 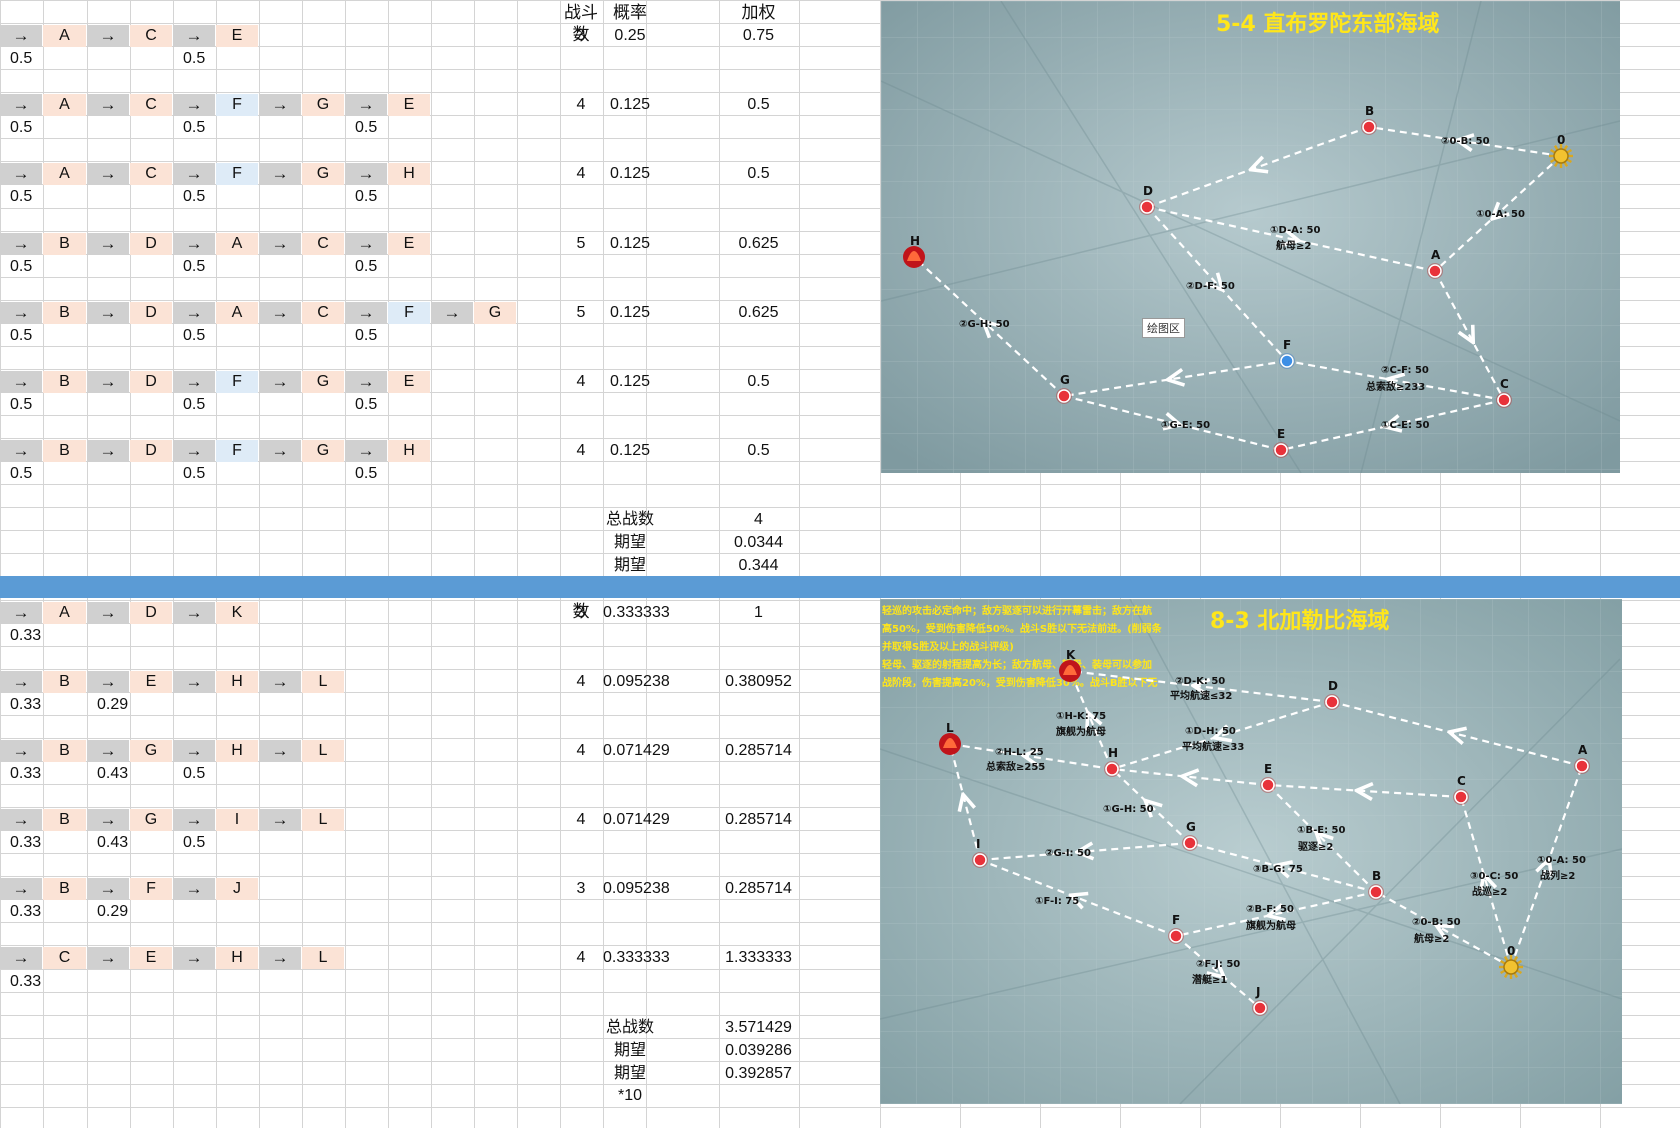 What do you see at coordinates (151, 889) in the screenshot?
I see `route-node: F` at bounding box center [151, 889].